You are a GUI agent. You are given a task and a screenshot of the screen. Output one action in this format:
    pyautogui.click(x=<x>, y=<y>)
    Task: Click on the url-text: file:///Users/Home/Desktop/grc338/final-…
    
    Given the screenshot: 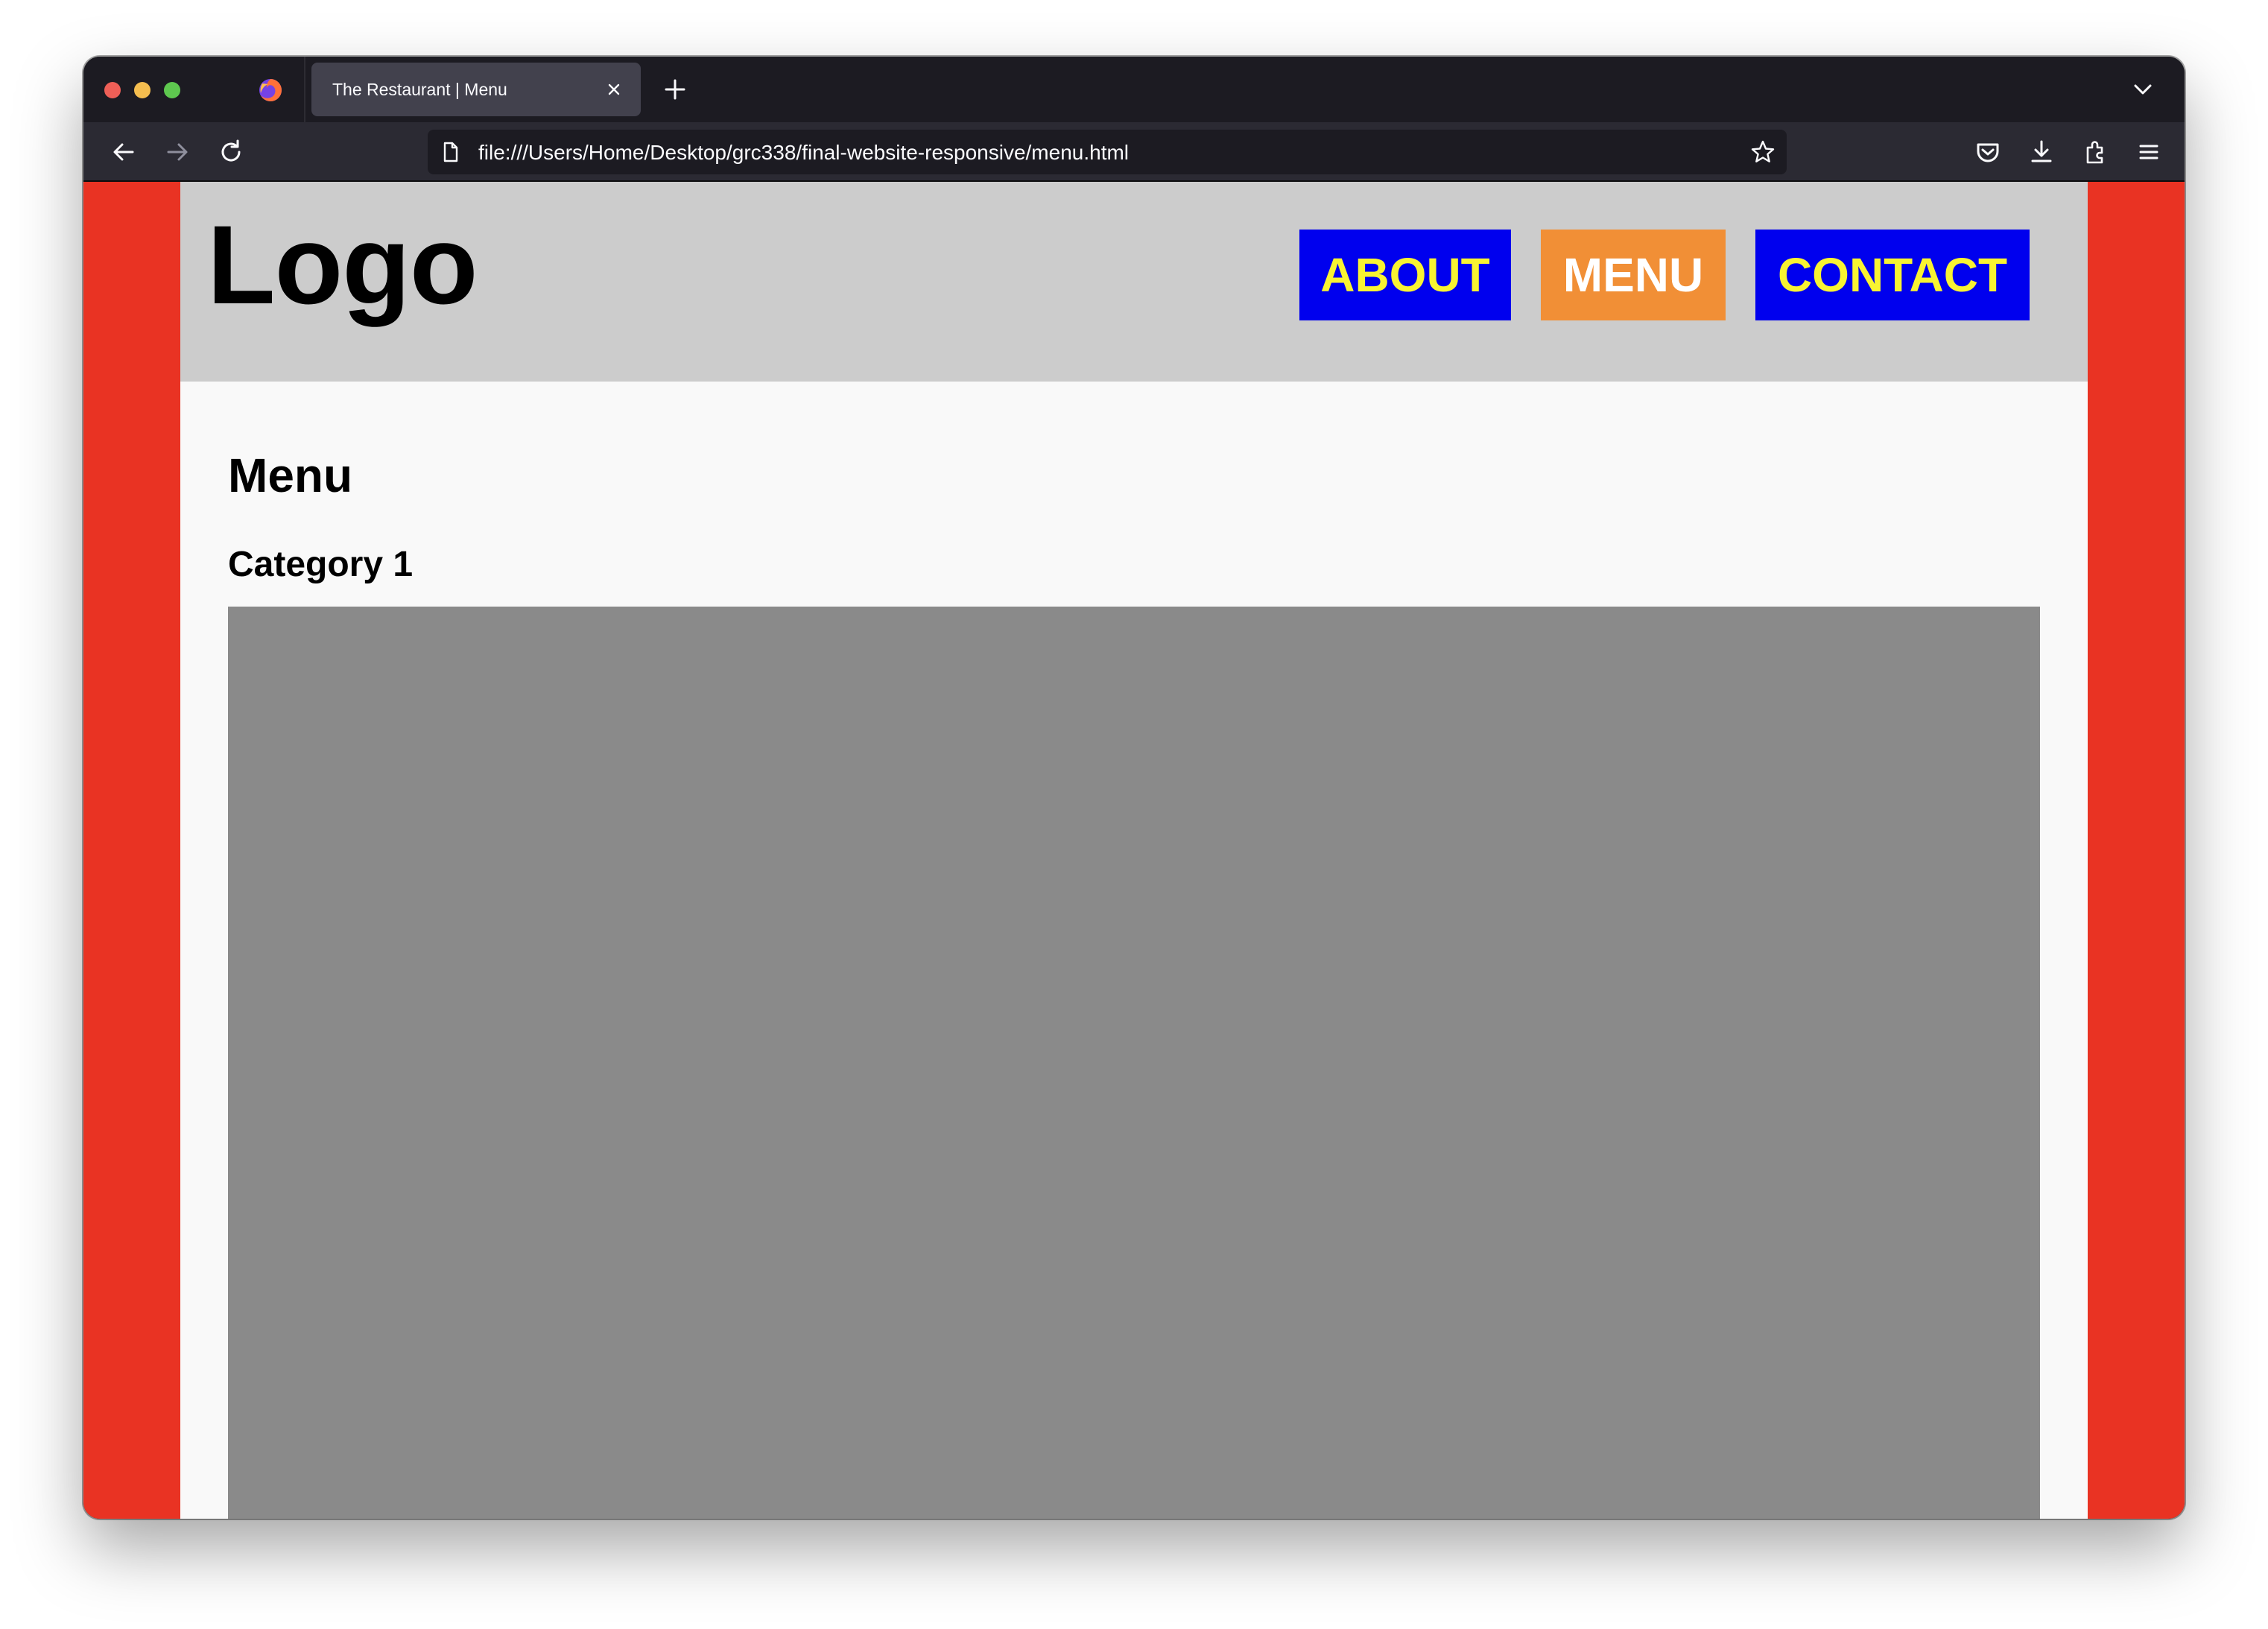 What is the action you would take?
    pyautogui.click(x=803, y=153)
    